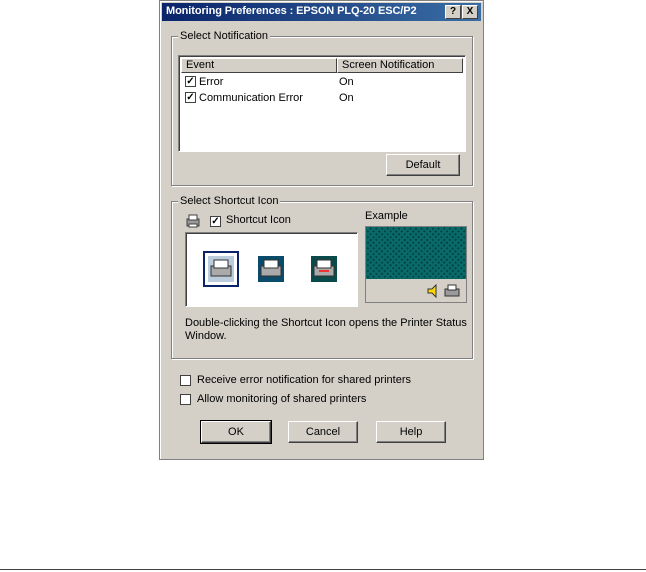 Image resolution: width=646 pixels, height=572 pixels. I want to click on example-label: Example, so click(386, 216).